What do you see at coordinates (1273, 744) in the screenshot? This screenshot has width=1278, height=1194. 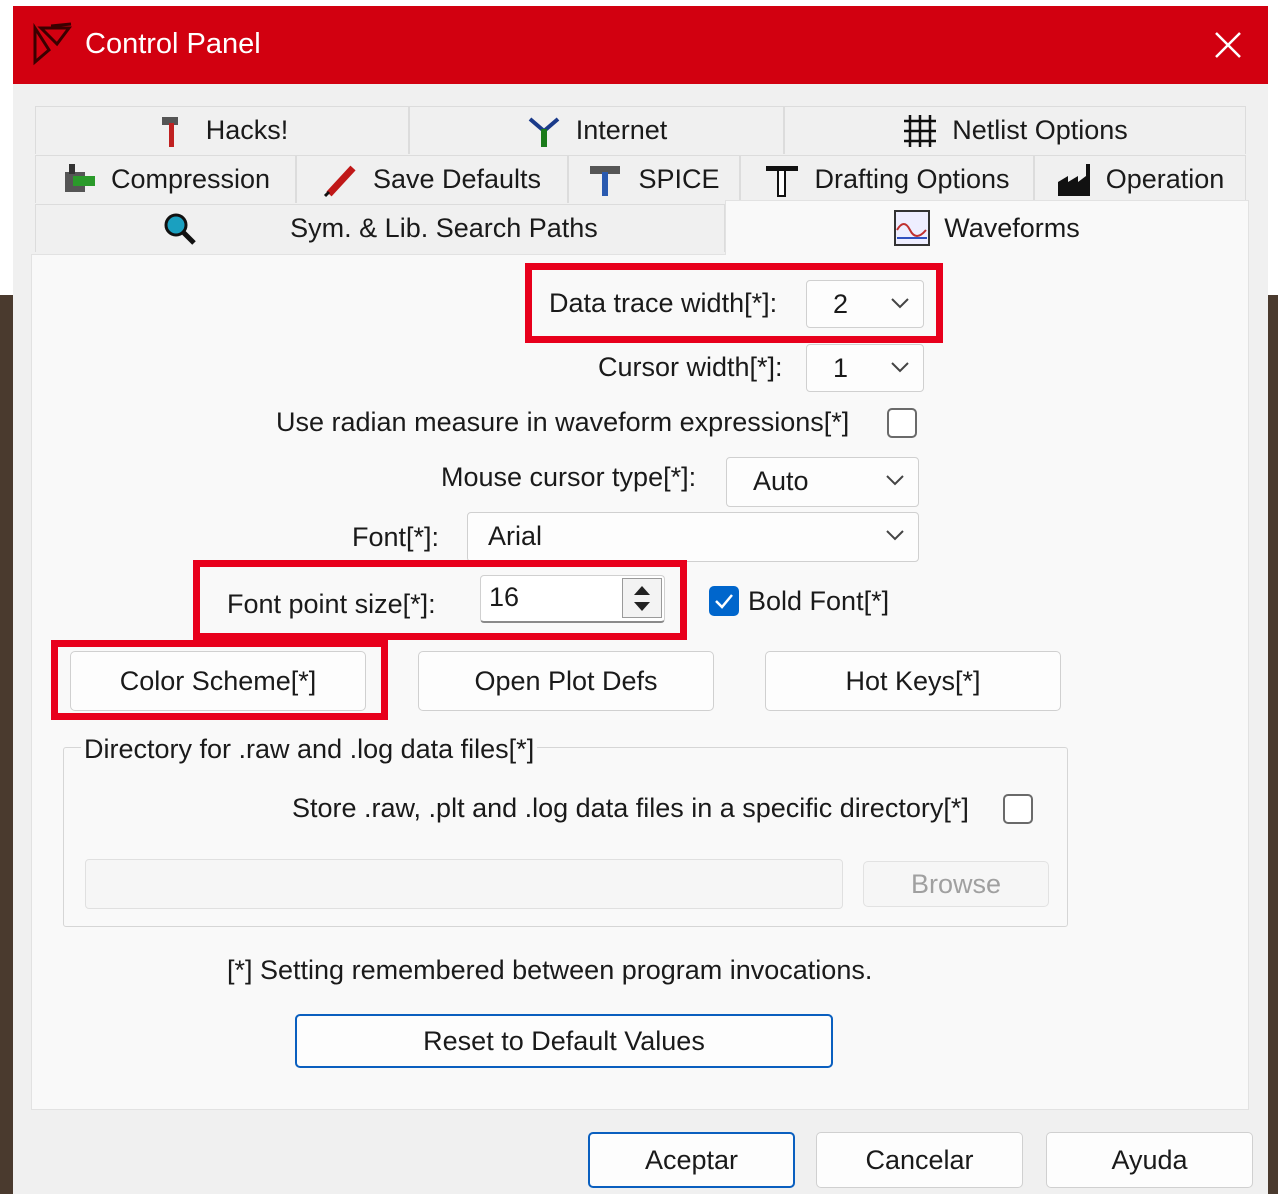 I see `background-right` at bounding box center [1273, 744].